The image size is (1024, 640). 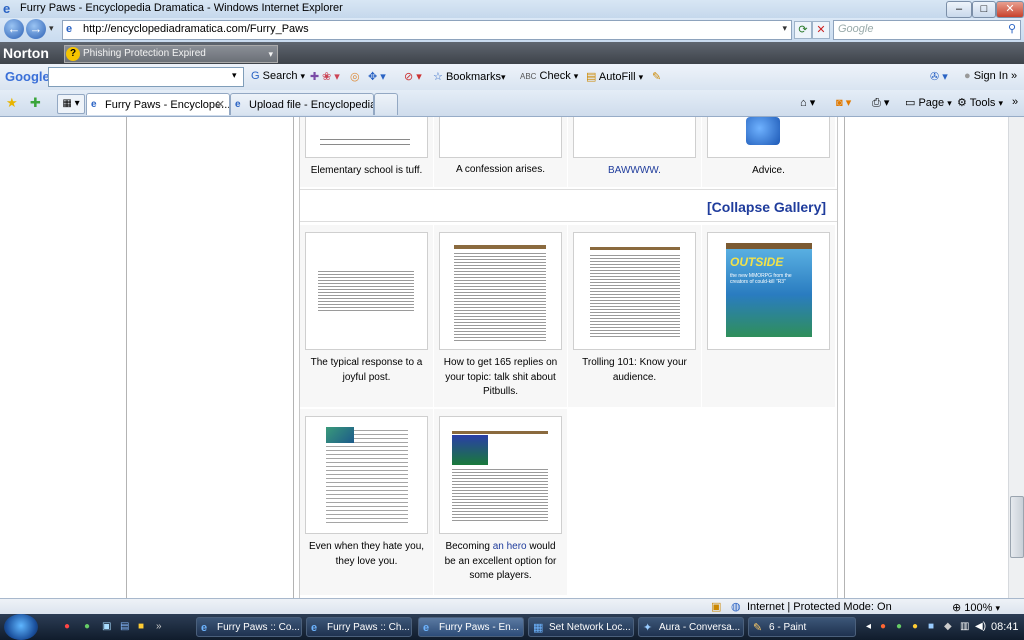 I want to click on sign-in-button: ● Sign In », so click(x=990, y=76).